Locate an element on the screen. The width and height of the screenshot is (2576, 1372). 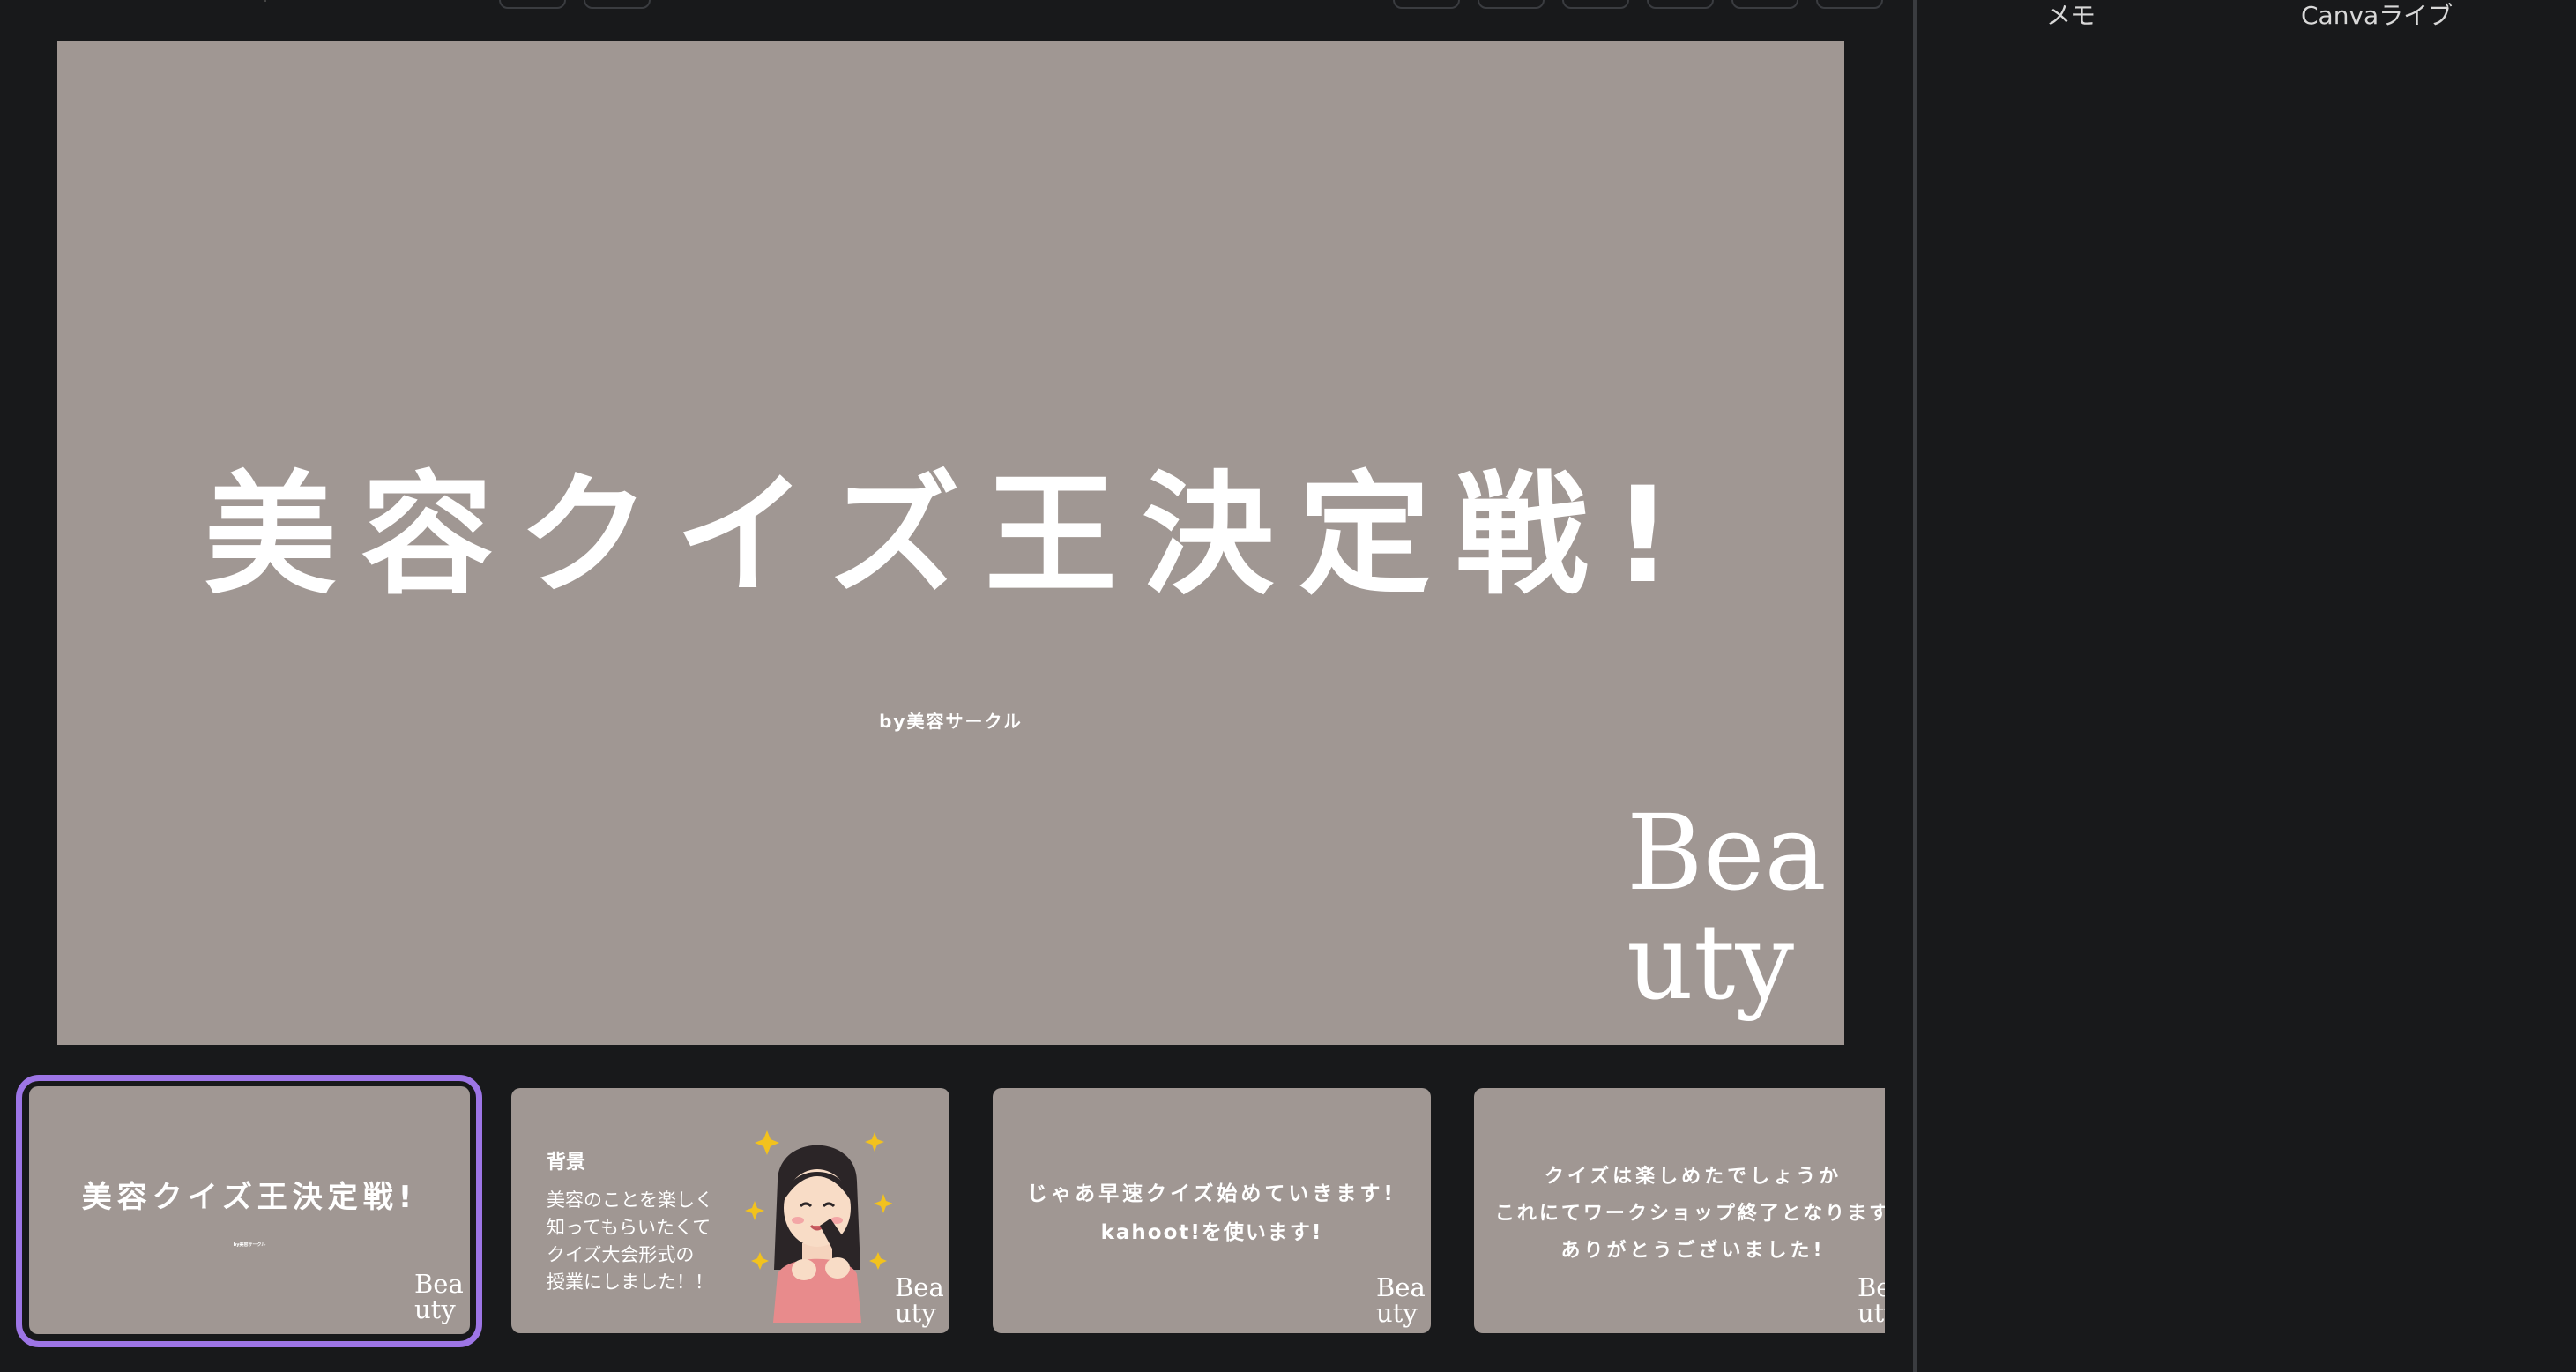
thumbnail-2-logo-line2: uty is located at coordinates (915, 1313).